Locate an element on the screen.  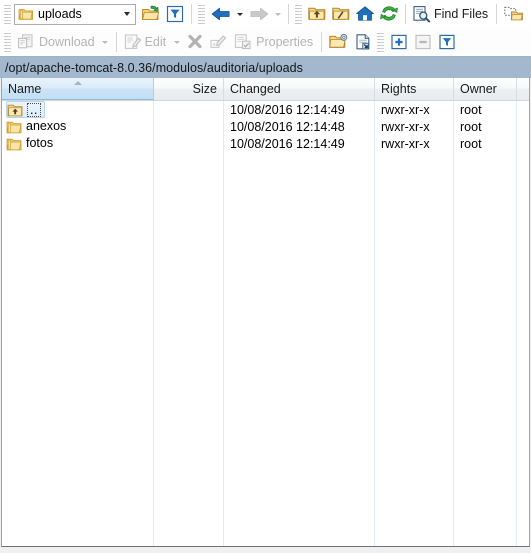
rename-button: x is located at coordinates (219, 42).